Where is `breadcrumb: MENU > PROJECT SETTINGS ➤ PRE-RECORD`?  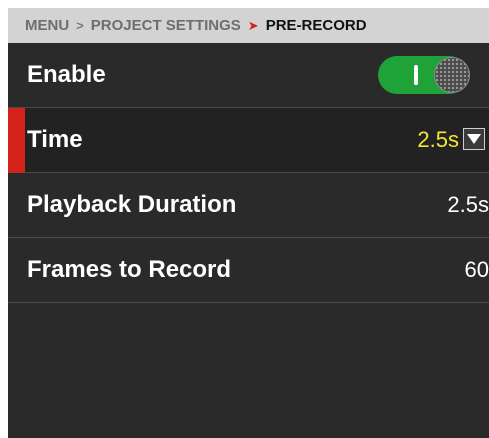 breadcrumb: MENU > PROJECT SETTINGS ➤ PRE-RECORD is located at coordinates (248, 25).